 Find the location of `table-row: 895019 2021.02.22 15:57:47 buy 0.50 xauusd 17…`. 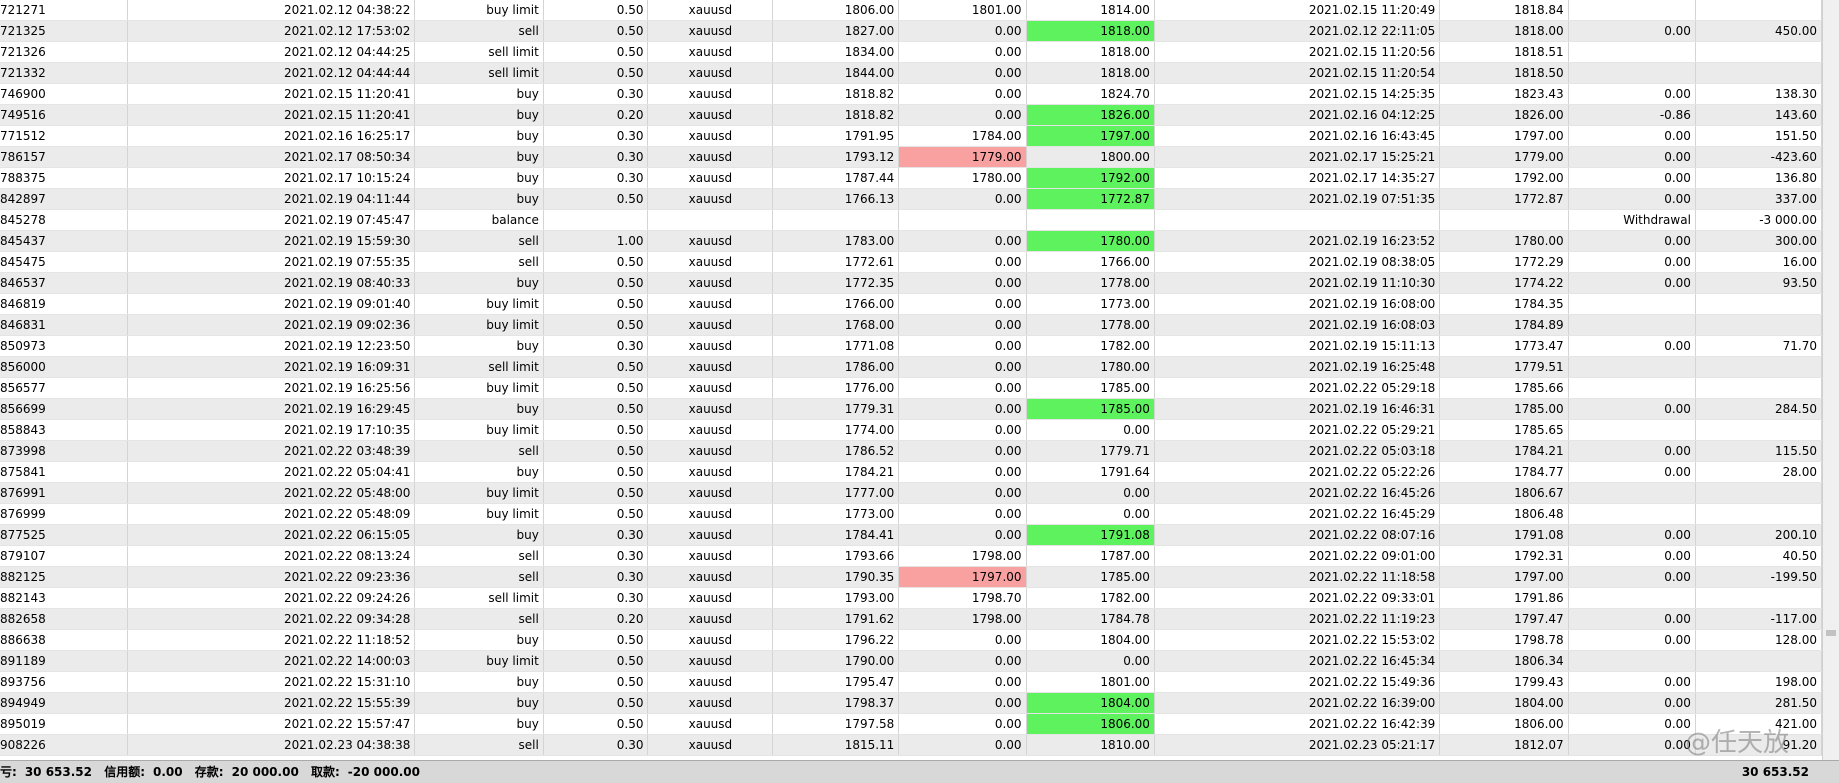

table-row: 895019 2021.02.22 15:57:47 buy 0.50 xauusd 17… is located at coordinates (911, 724).